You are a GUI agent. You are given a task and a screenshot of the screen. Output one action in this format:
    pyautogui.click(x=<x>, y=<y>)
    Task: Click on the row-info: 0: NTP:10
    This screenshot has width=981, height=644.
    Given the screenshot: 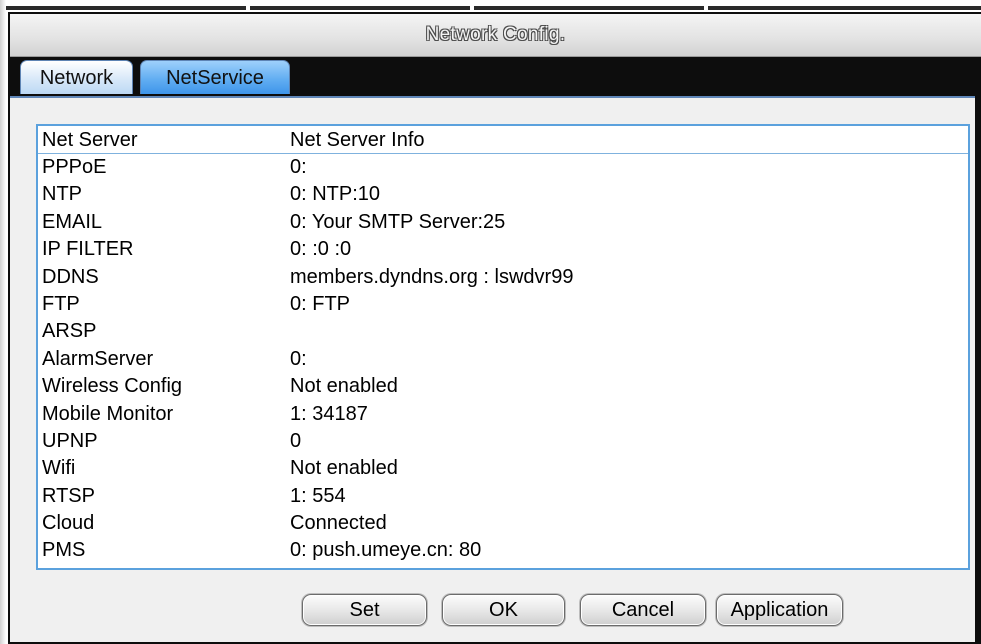 What is the action you would take?
    pyautogui.click(x=335, y=194)
    